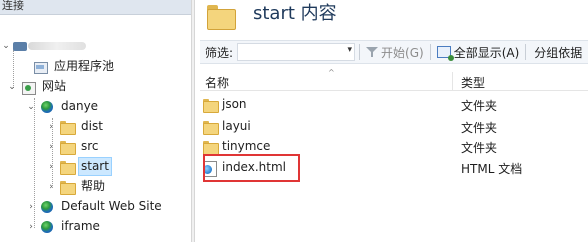 The image size is (588, 242). I want to click on connections-header-label: 连接, so click(13, 6).